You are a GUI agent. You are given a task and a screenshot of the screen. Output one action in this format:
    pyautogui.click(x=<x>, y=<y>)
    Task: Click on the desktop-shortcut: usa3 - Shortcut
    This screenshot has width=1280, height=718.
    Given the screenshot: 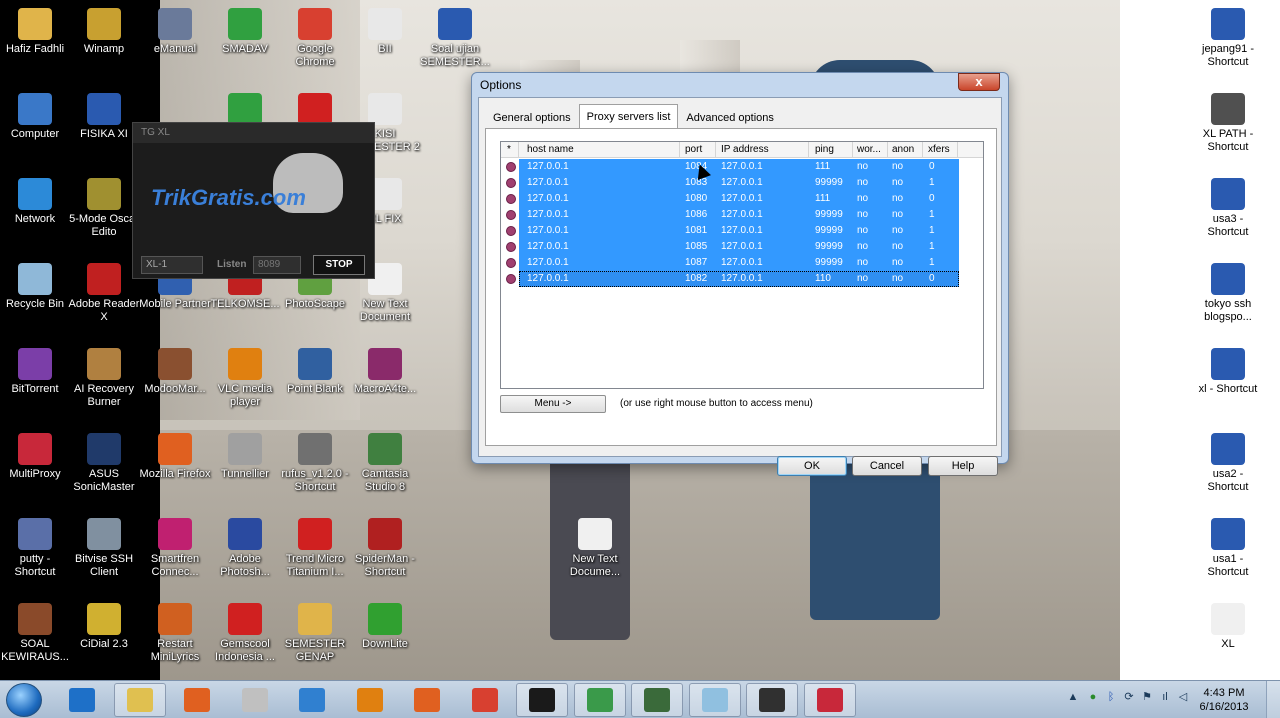 What is the action you would take?
    pyautogui.click(x=1228, y=208)
    